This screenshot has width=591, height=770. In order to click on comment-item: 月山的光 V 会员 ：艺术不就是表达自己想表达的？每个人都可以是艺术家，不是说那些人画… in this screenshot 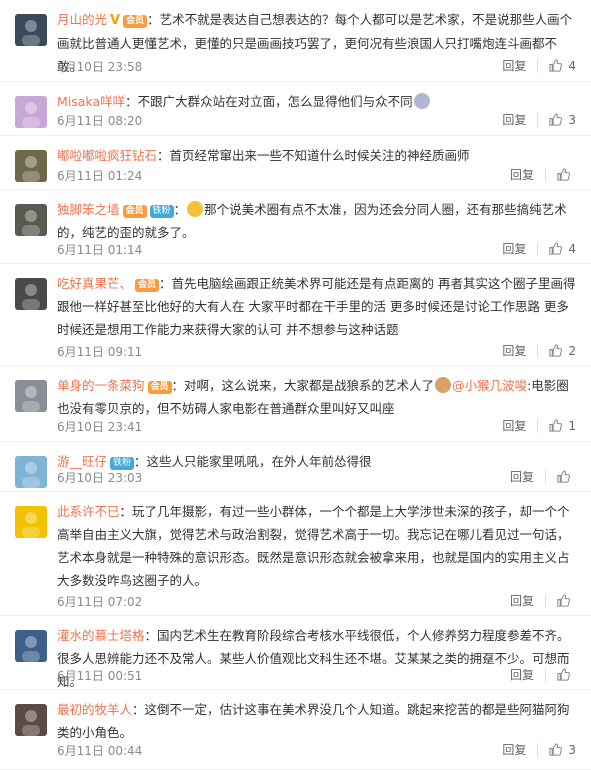, I will do `click(295, 41)`.